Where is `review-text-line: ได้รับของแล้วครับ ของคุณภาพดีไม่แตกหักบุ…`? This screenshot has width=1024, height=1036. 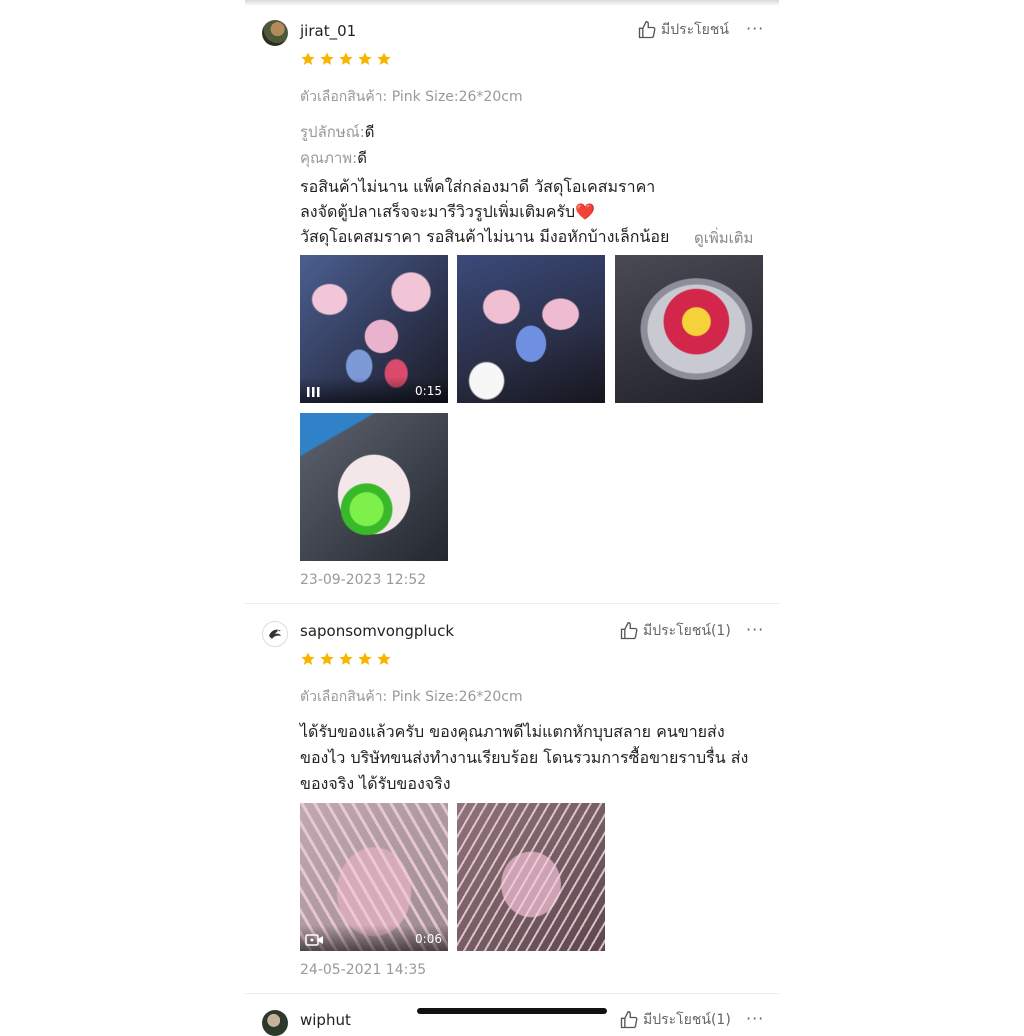 review-text-line: ได้รับของแล้วครับ ของคุณภาพดีไม่แตกหักบุ… is located at coordinates (512, 731).